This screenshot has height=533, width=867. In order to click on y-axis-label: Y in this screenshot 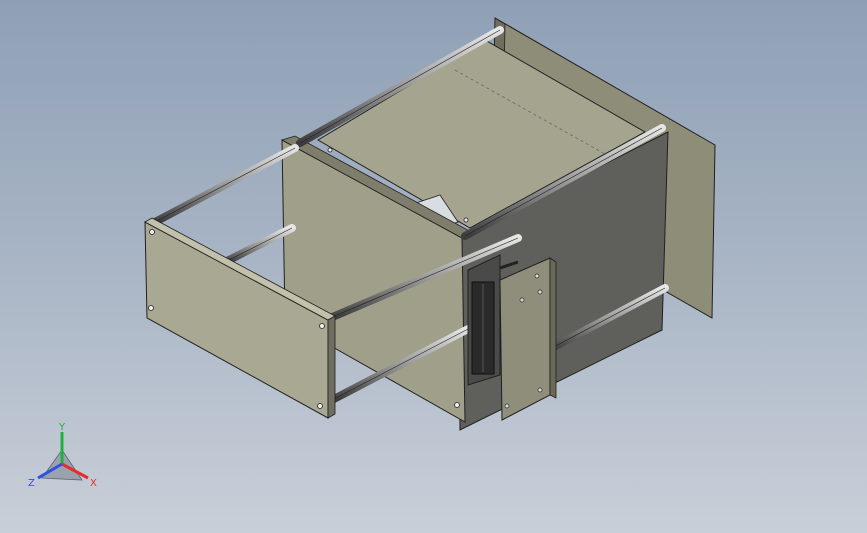, I will do `click(62, 427)`.